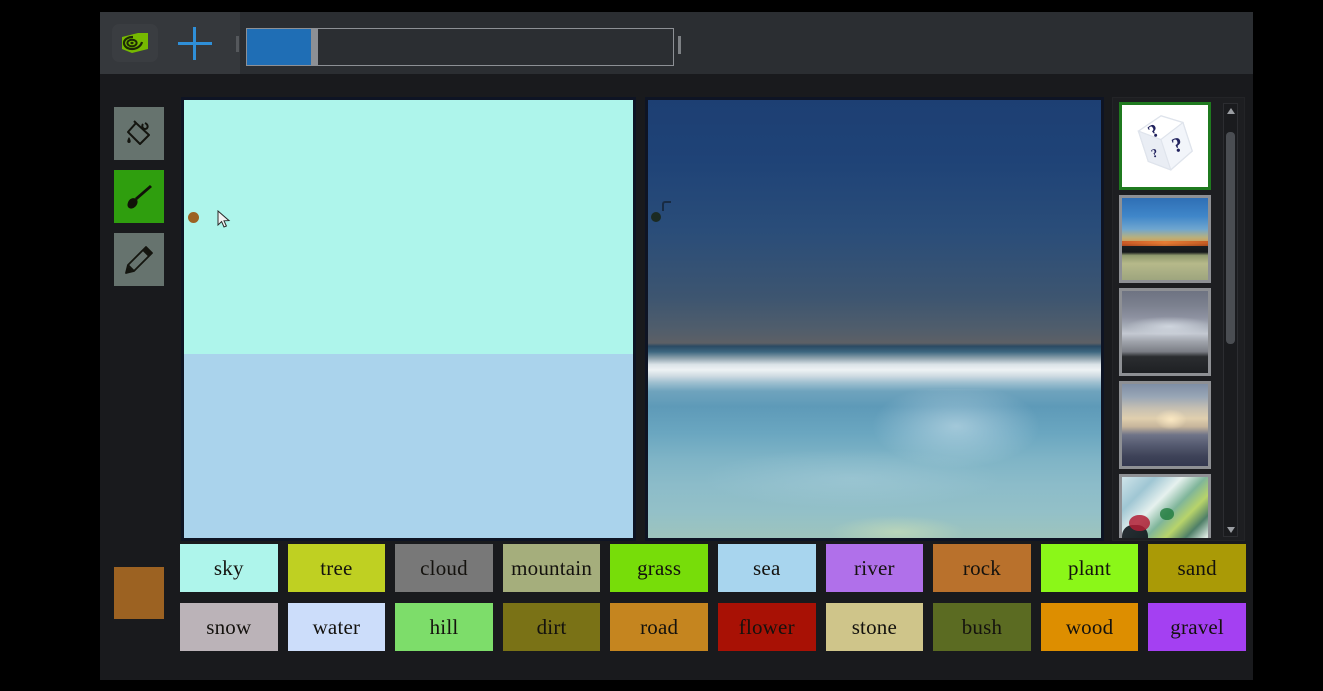  I want to click on label-chip-bush: bush, so click(982, 627).